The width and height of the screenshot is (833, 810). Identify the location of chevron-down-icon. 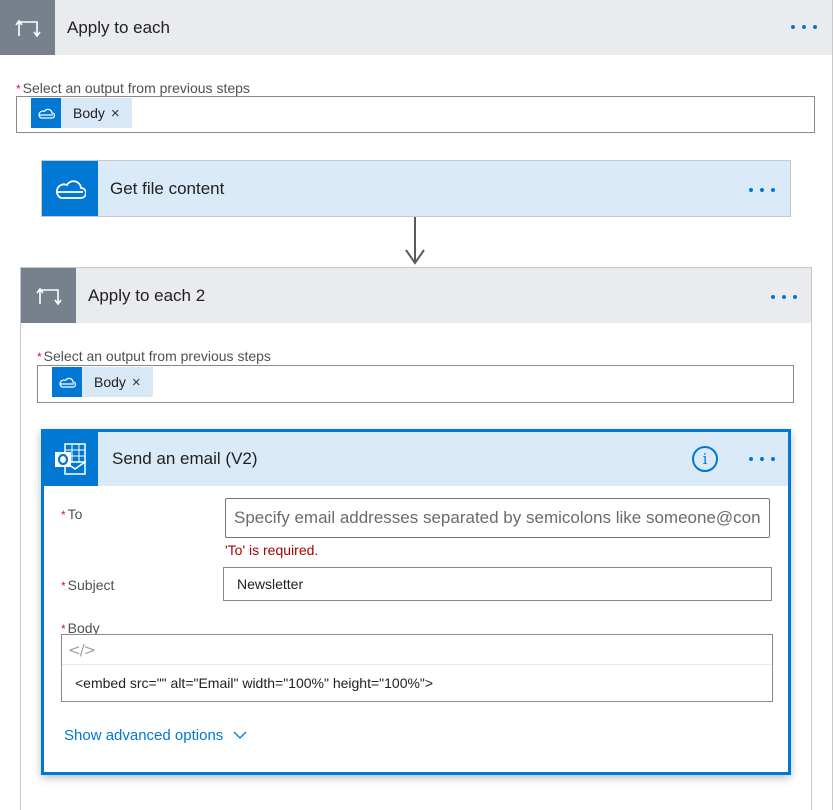
(240, 735).